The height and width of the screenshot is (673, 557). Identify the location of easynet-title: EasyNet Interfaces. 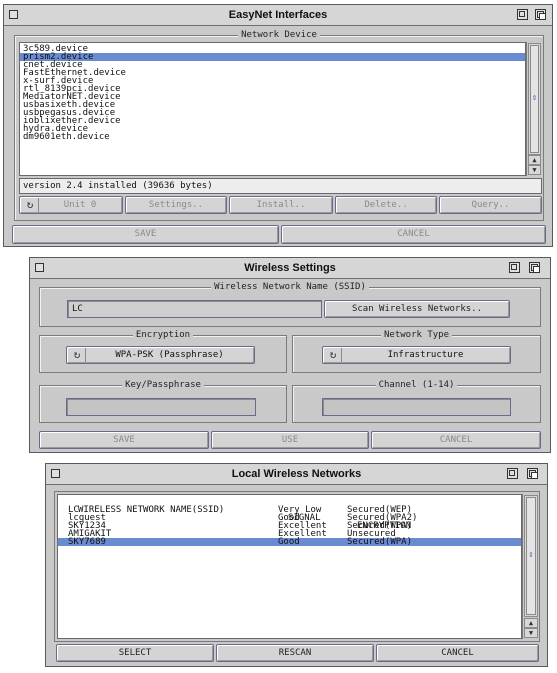
(278, 15).